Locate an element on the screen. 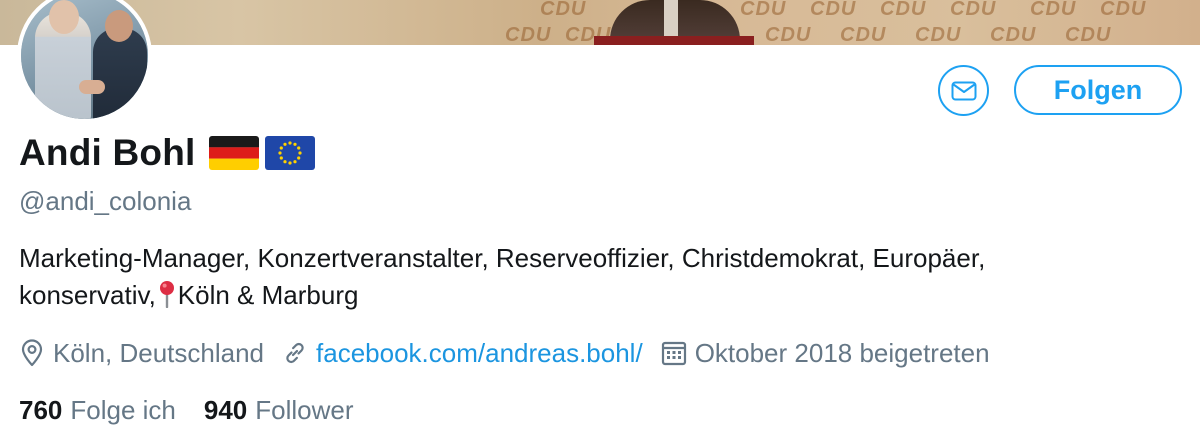 Image resolution: width=1200 pixels, height=439 pixels. avatar-handshake is located at coordinates (92, 87).